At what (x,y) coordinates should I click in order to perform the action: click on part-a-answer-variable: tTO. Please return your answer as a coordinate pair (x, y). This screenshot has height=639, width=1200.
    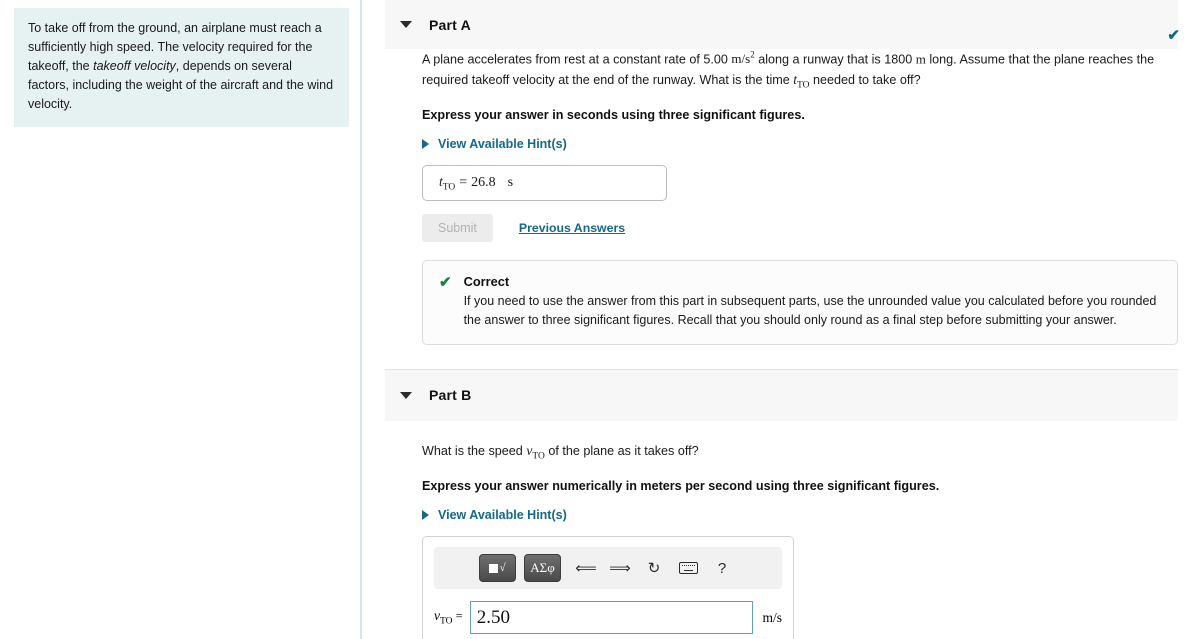
    Looking at the image, I should click on (447, 183).